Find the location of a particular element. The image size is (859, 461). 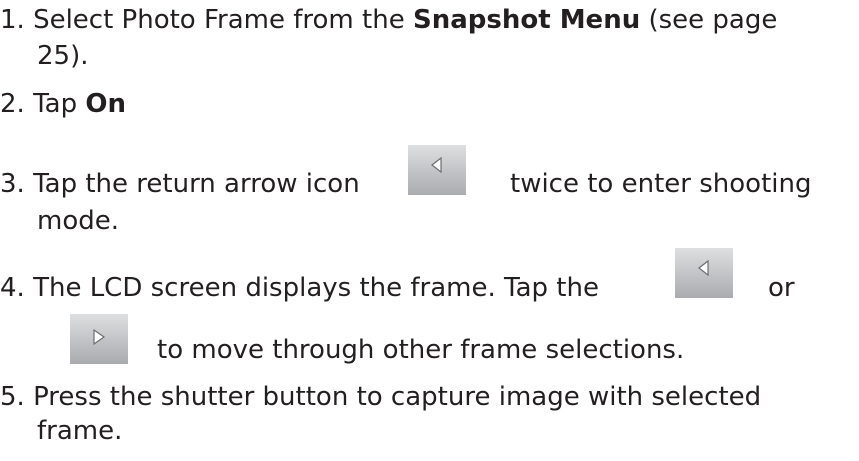

right-arrow-icon is located at coordinates (99, 339).